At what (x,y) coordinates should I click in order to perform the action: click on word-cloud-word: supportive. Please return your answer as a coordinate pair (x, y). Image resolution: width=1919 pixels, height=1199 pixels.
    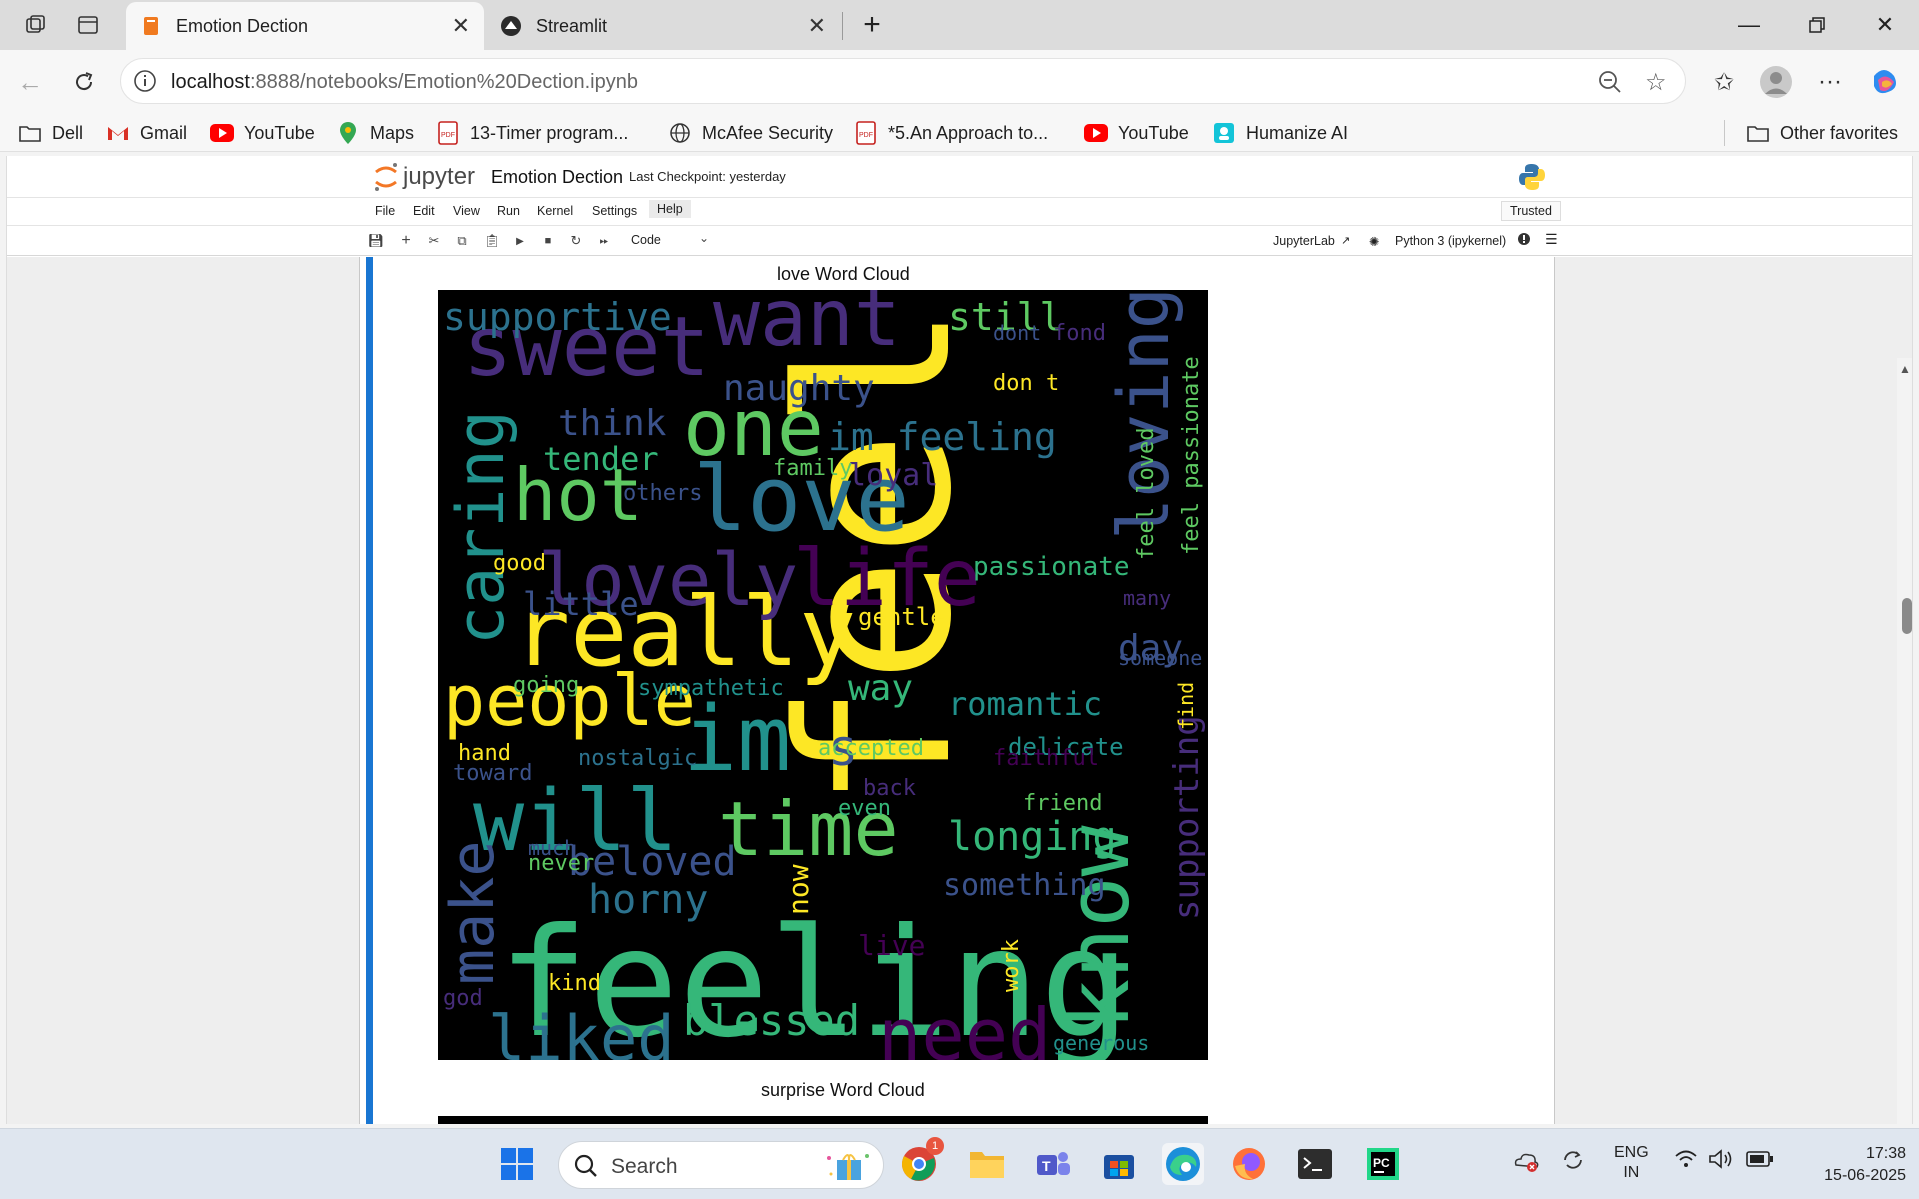
    Looking at the image, I should click on (557, 317).